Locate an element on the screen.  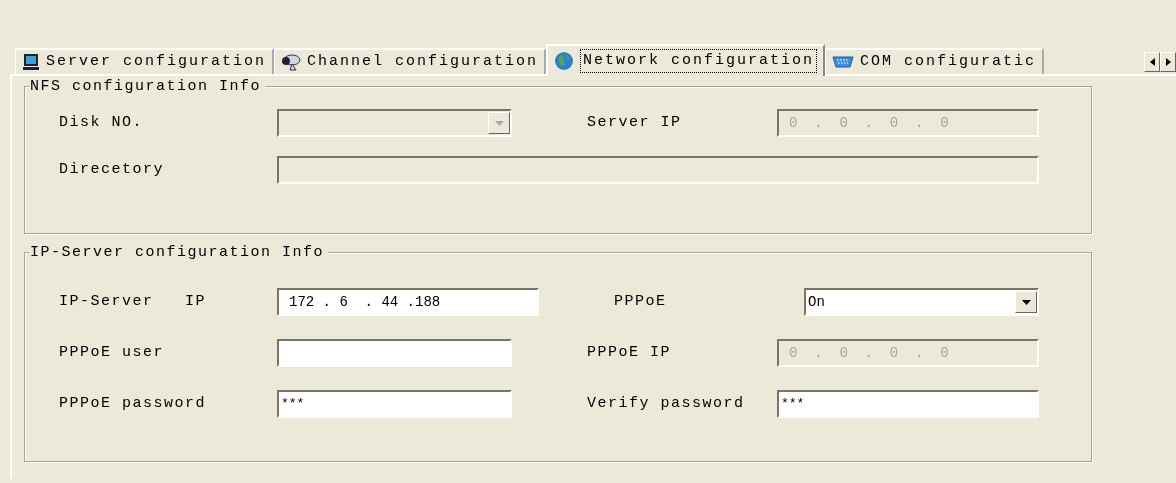
scroll-left-button is located at coordinates (1152, 62).